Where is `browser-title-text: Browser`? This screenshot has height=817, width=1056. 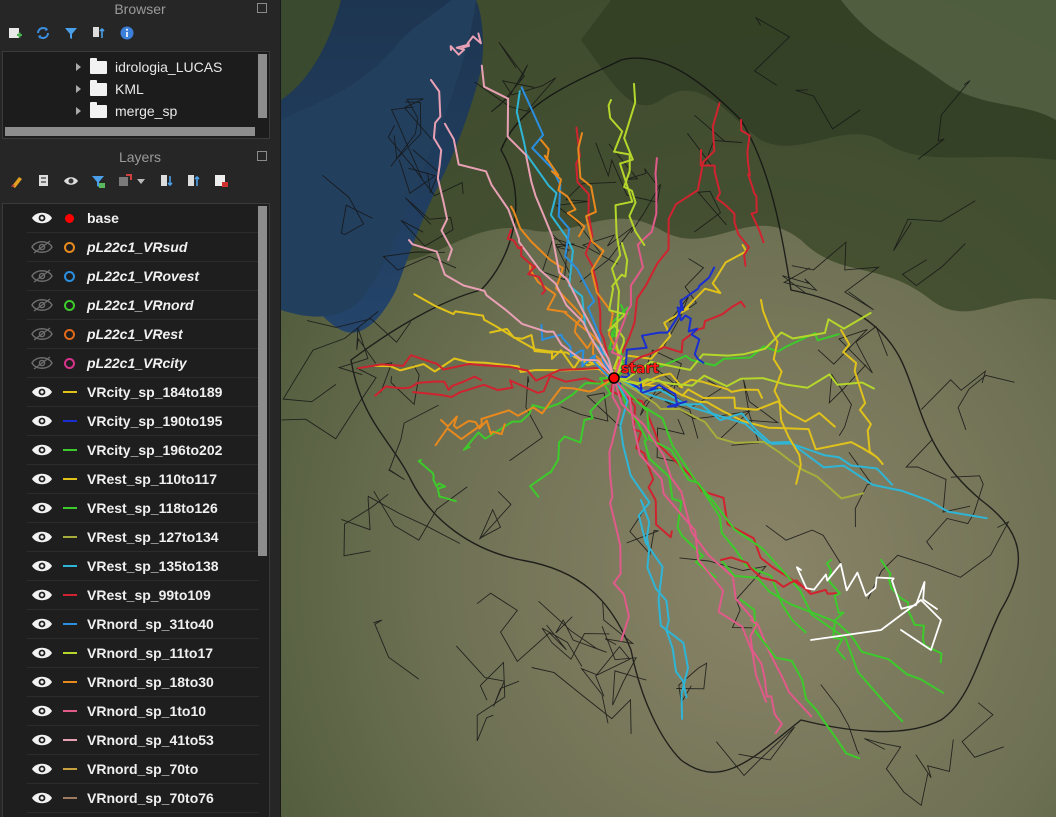
browser-title-text: Browser is located at coordinates (140, 9).